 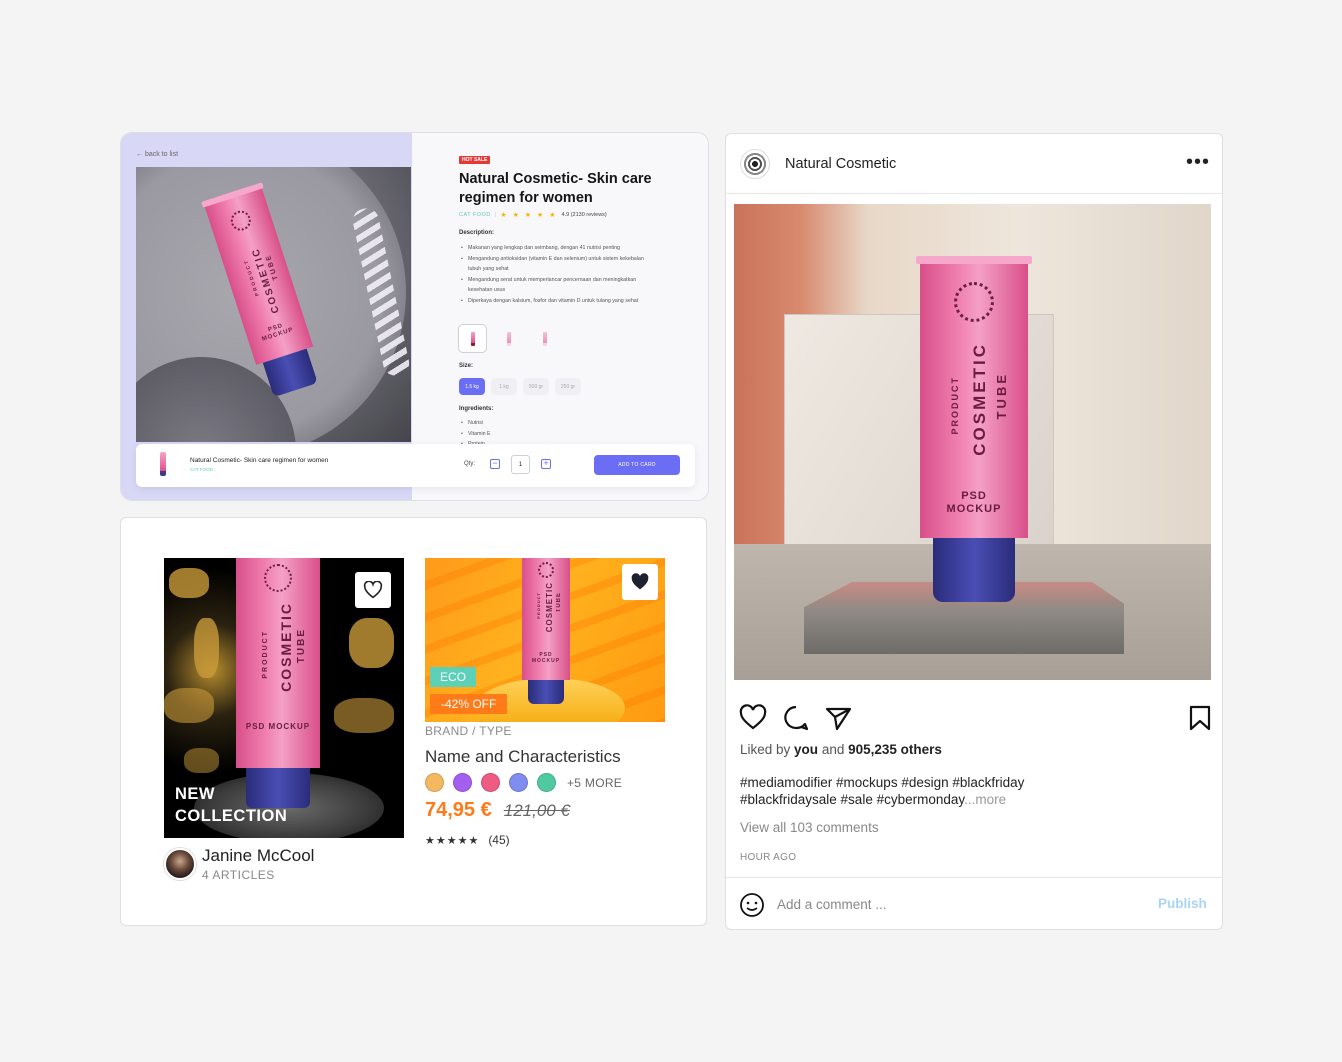 I want to click on reviews-row: ★★★★★ (45), so click(x=467, y=840).